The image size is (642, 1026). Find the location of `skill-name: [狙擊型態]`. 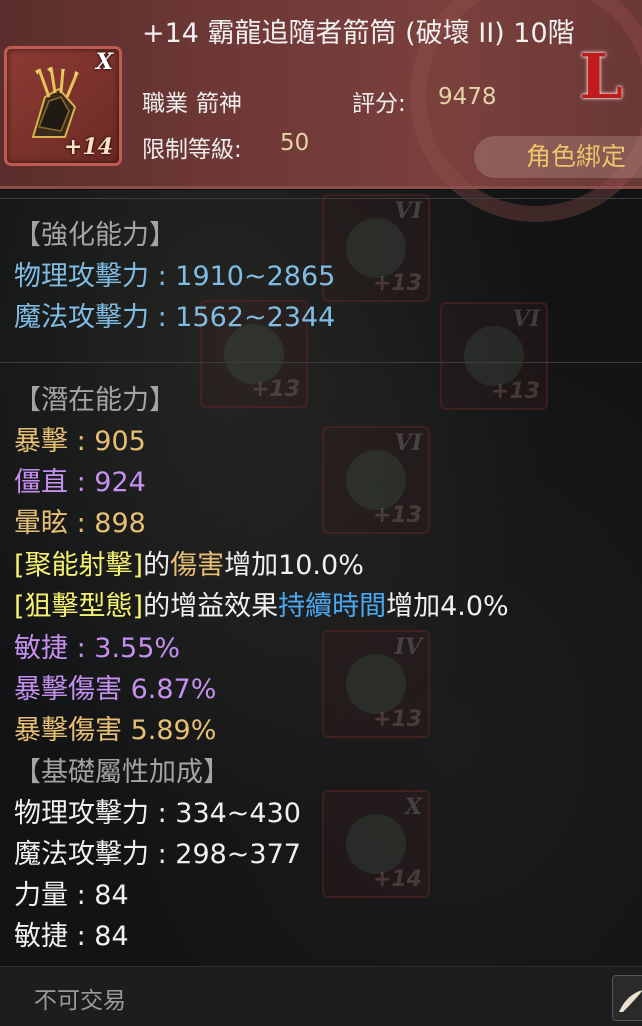

skill-name: [狙擊型態] is located at coordinates (79, 606).